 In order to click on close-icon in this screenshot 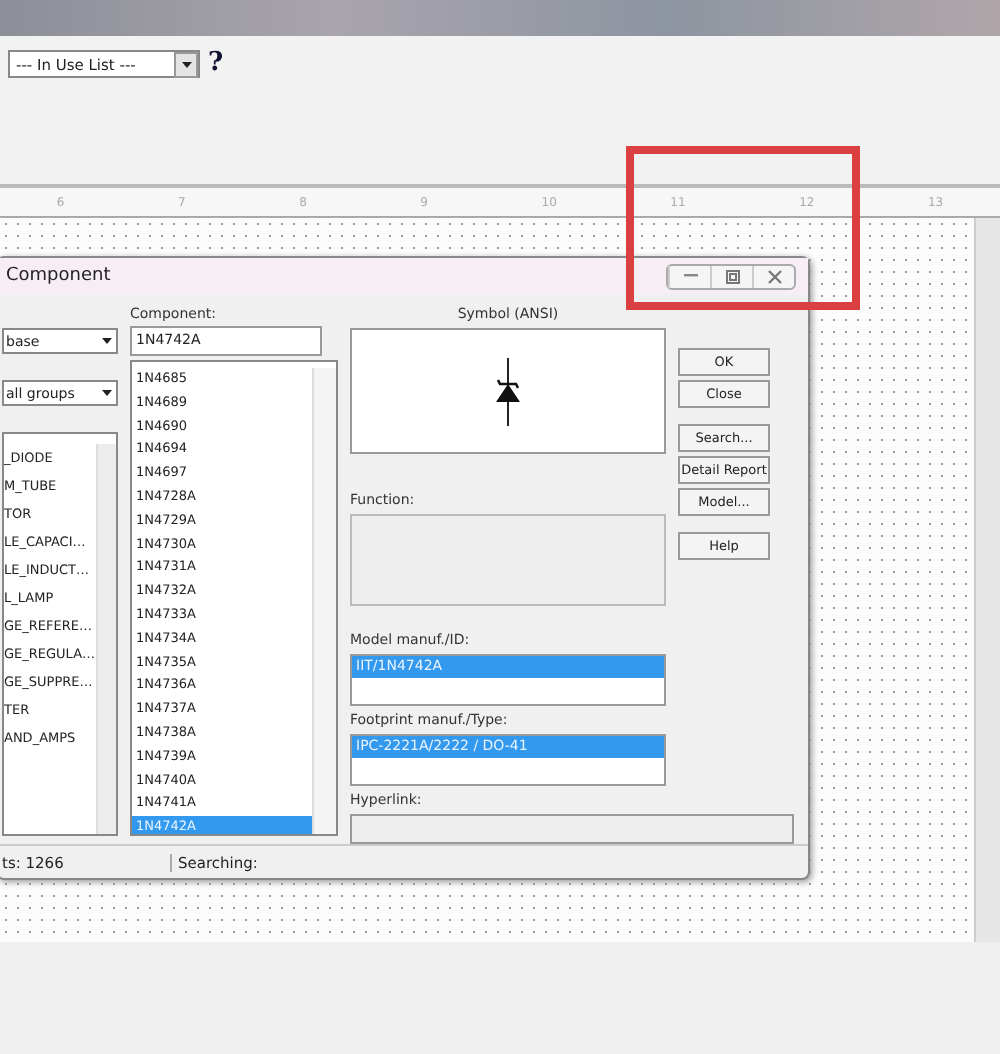, I will do `click(774, 276)`.